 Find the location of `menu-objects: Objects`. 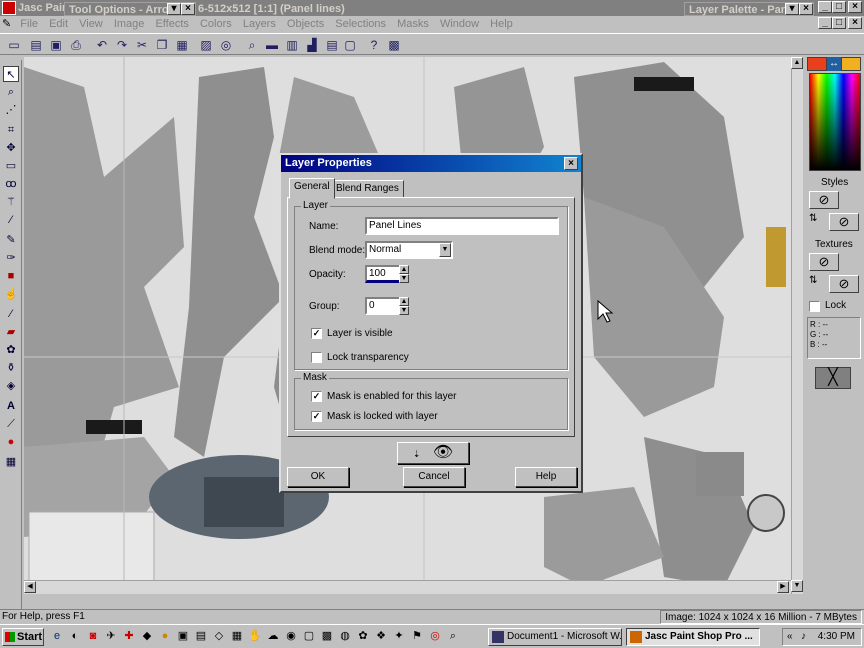

menu-objects: Objects is located at coordinates (305, 24).